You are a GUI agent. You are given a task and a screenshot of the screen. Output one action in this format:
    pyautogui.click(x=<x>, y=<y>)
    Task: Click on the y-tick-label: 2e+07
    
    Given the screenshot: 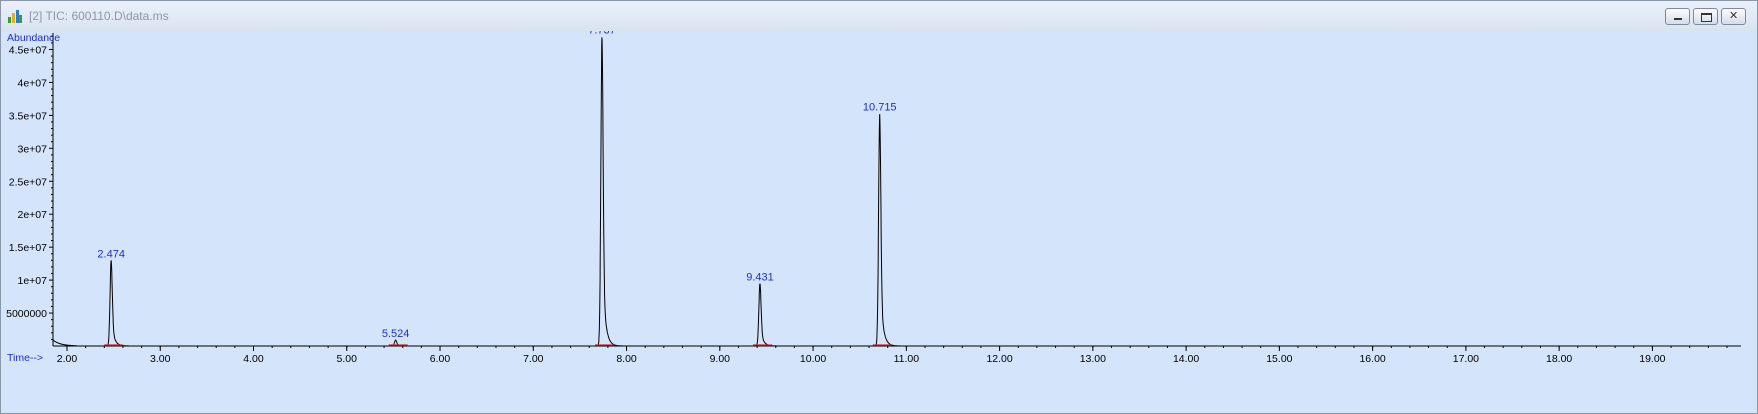 What is the action you would take?
    pyautogui.click(x=33, y=215)
    